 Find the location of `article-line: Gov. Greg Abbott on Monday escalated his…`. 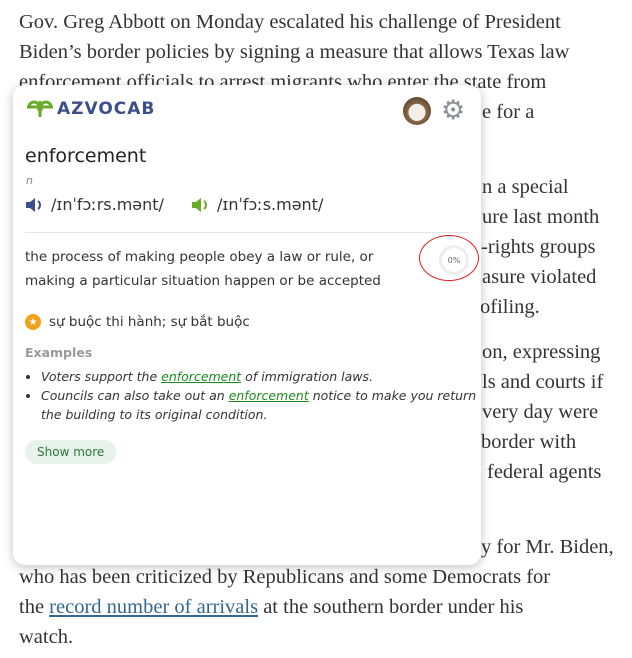

article-line: Gov. Greg Abbott on Monday escalated his… is located at coordinates (290, 22).